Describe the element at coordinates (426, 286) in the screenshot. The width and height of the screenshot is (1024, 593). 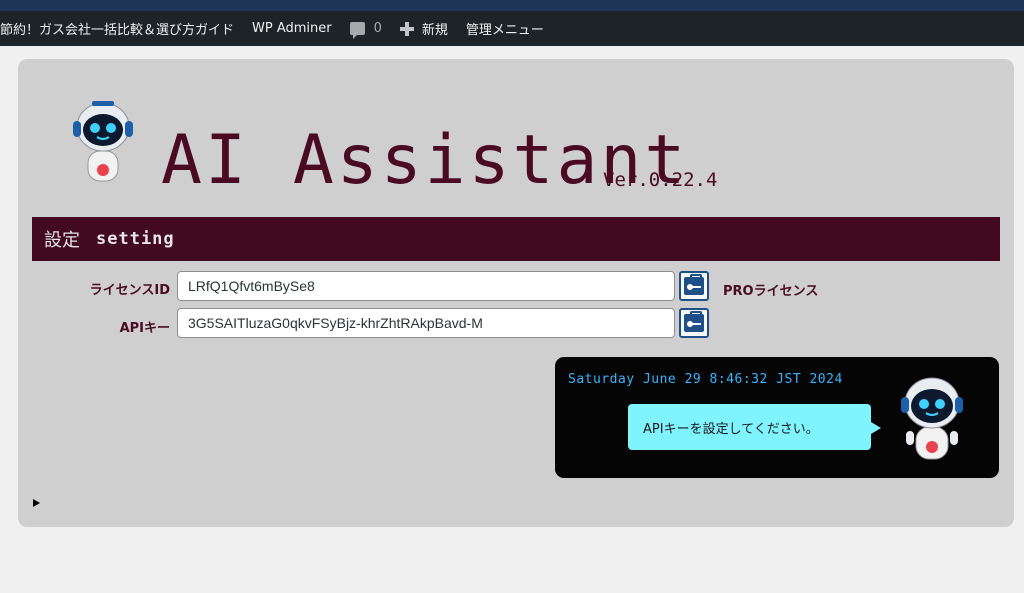
I see `license-id-input` at that location.